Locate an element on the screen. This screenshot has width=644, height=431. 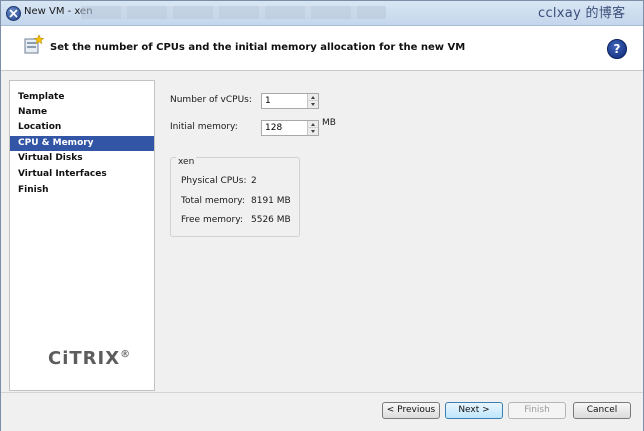
new-vm-wizard-icon is located at coordinates (34, 46).